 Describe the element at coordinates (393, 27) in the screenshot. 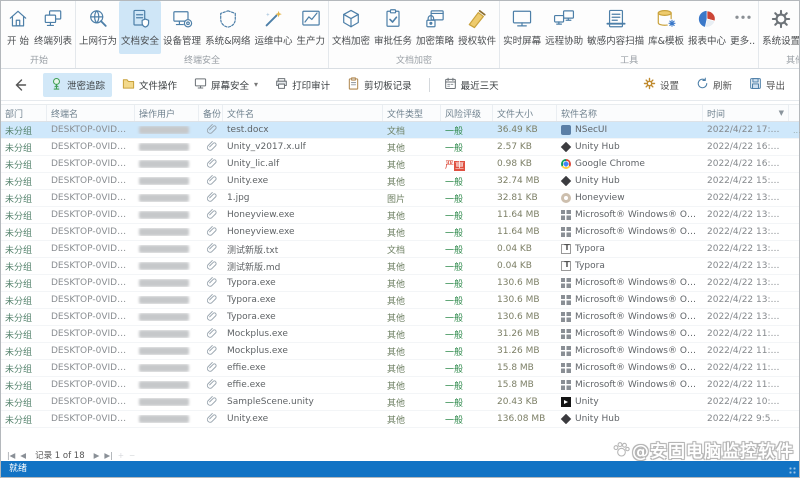

I see `ribbon-button-2-1: 审批任务` at that location.